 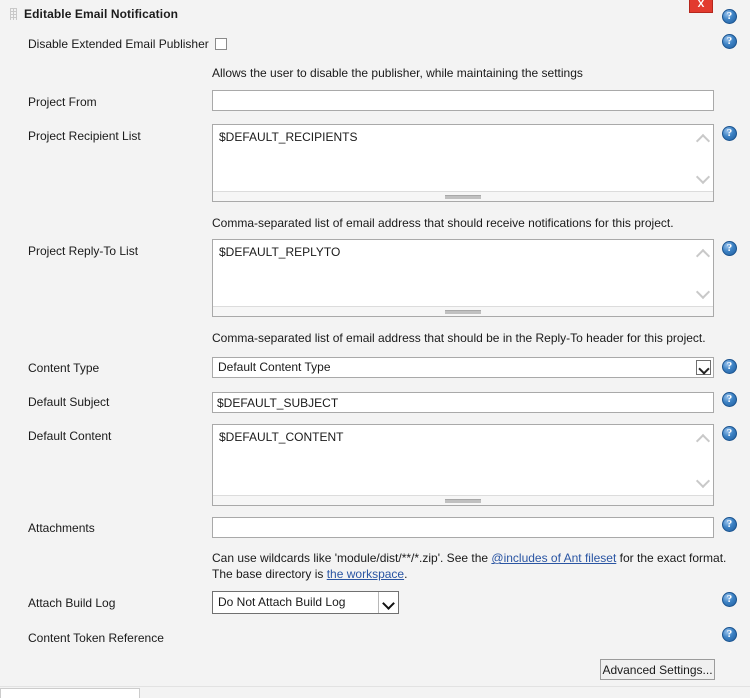 What do you see at coordinates (729, 41) in the screenshot?
I see `help-icon-disable-publisher` at bounding box center [729, 41].